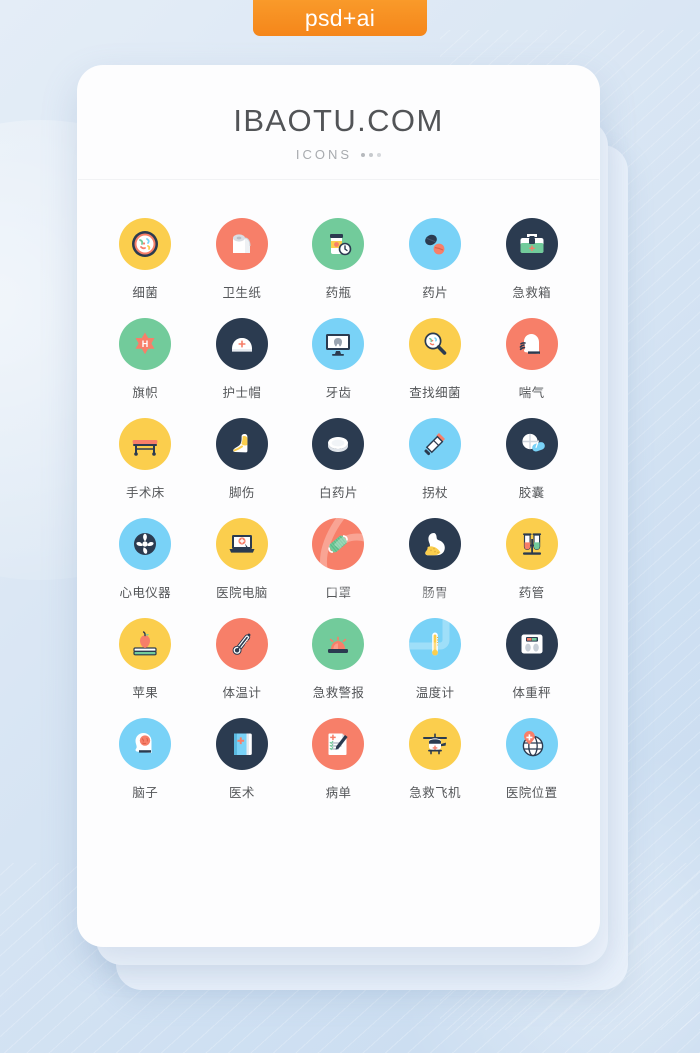 This screenshot has width=700, height=1053. What do you see at coordinates (338, 744) in the screenshot?
I see `medical-record-icon` at bounding box center [338, 744].